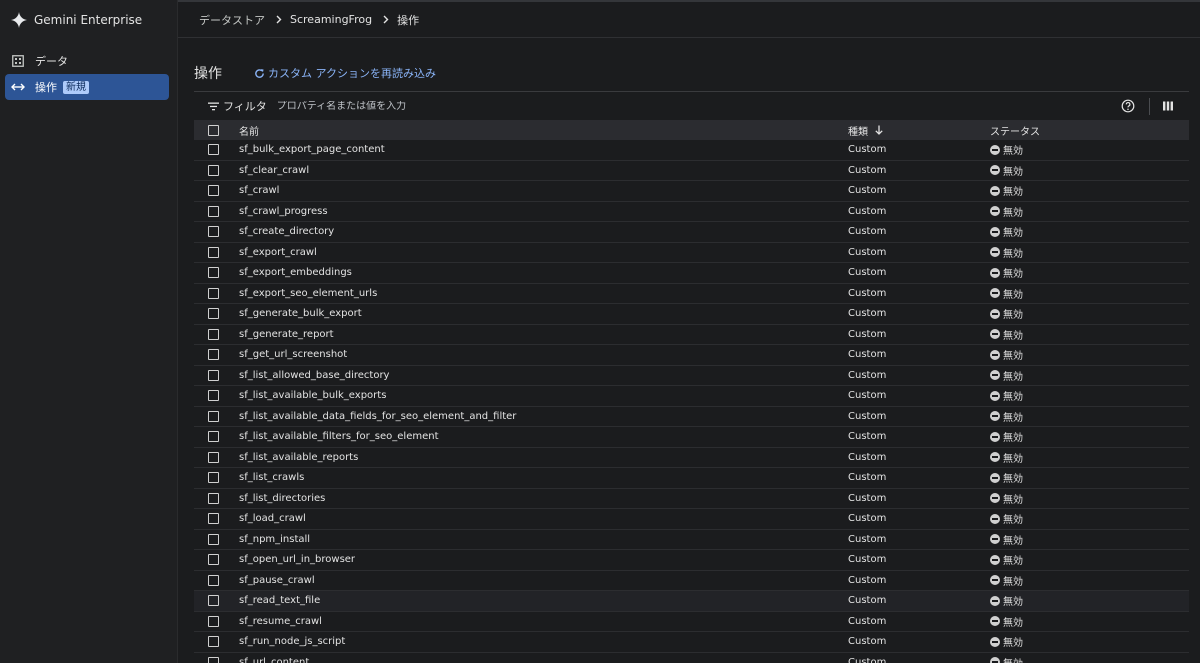 Image resolution: width=1200 pixels, height=663 pixels. Describe the element at coordinates (543, 498) in the screenshot. I see `action-name: sf_list_directories` at that location.